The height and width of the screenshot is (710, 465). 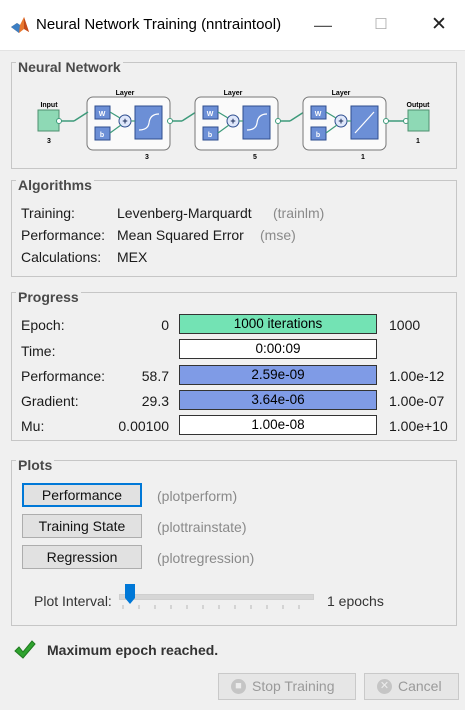 I want to click on plot-training-state-func: (plottrainstate), so click(x=202, y=527).